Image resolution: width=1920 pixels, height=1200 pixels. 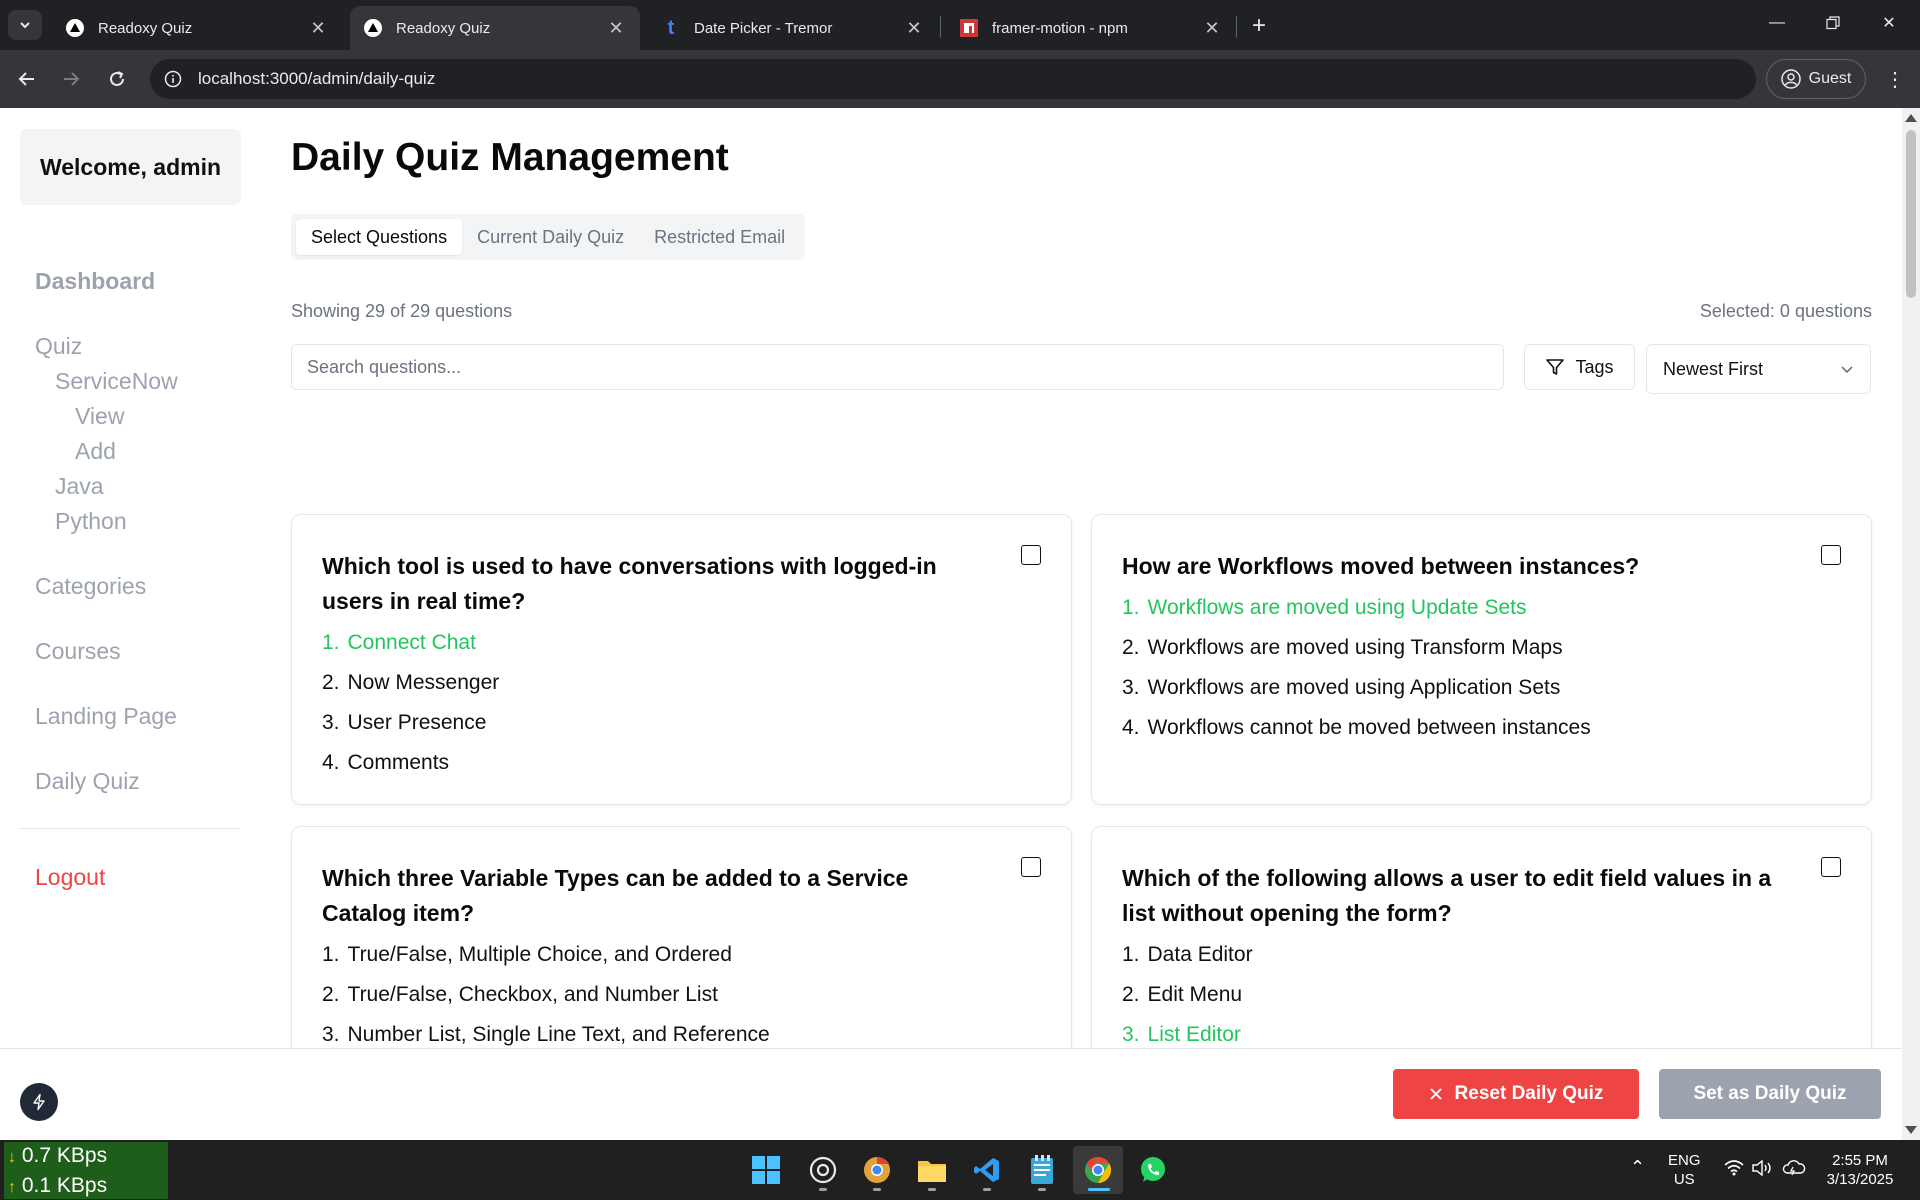 I want to click on option: 2. Edit Menu, so click(x=1182, y=994).